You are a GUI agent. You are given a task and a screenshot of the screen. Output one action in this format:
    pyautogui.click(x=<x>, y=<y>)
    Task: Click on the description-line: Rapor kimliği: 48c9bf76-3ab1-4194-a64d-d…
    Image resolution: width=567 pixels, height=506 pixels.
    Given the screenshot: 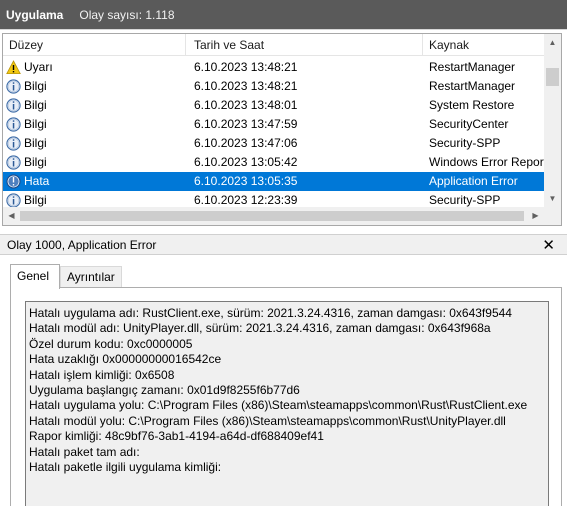 What is the action you would take?
    pyautogui.click(x=176, y=436)
    